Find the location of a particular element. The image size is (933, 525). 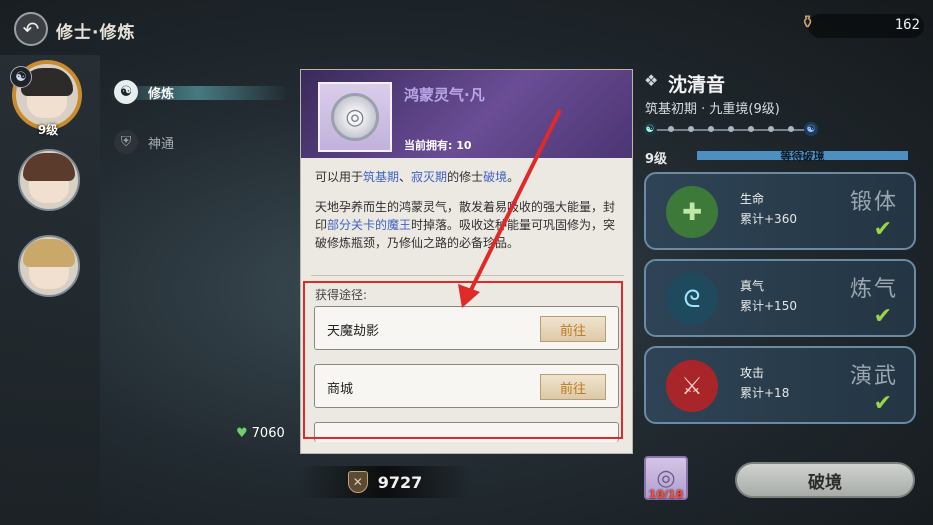

stat-label: 锻体 is located at coordinates (873, 202).